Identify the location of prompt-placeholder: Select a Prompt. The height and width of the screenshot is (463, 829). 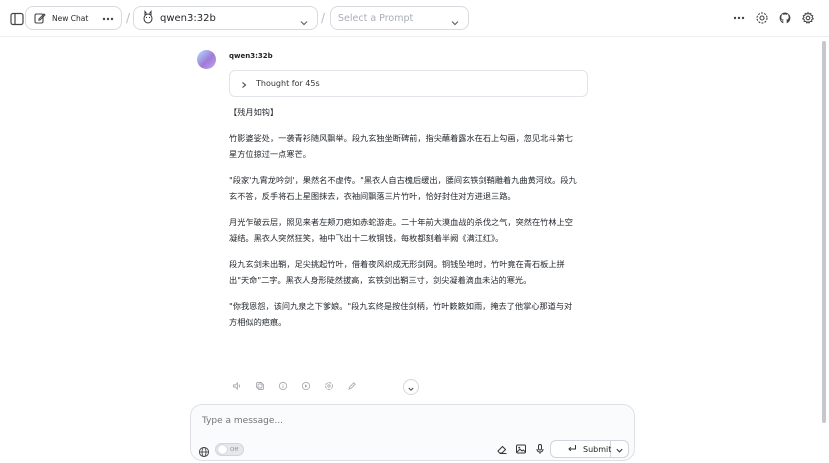
(376, 18).